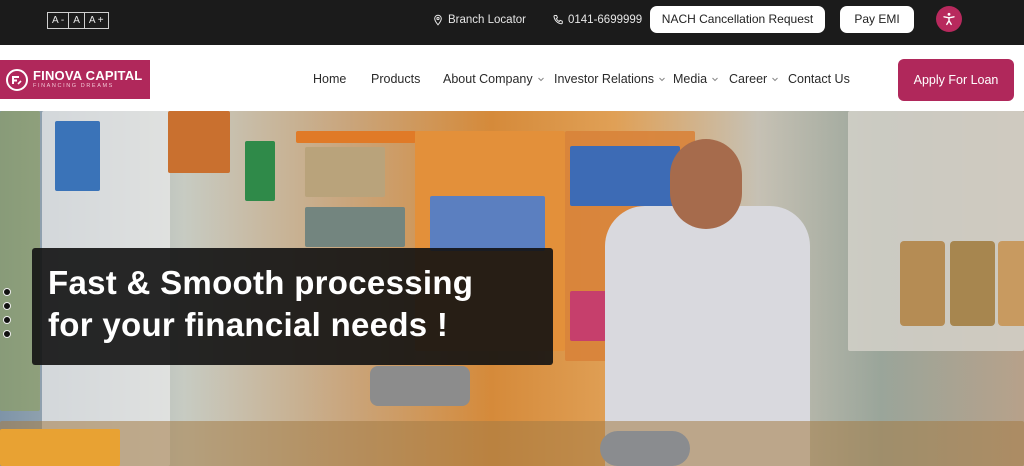  I want to click on nach-cancellation-button: NACH Cancellation Request, so click(737, 19).